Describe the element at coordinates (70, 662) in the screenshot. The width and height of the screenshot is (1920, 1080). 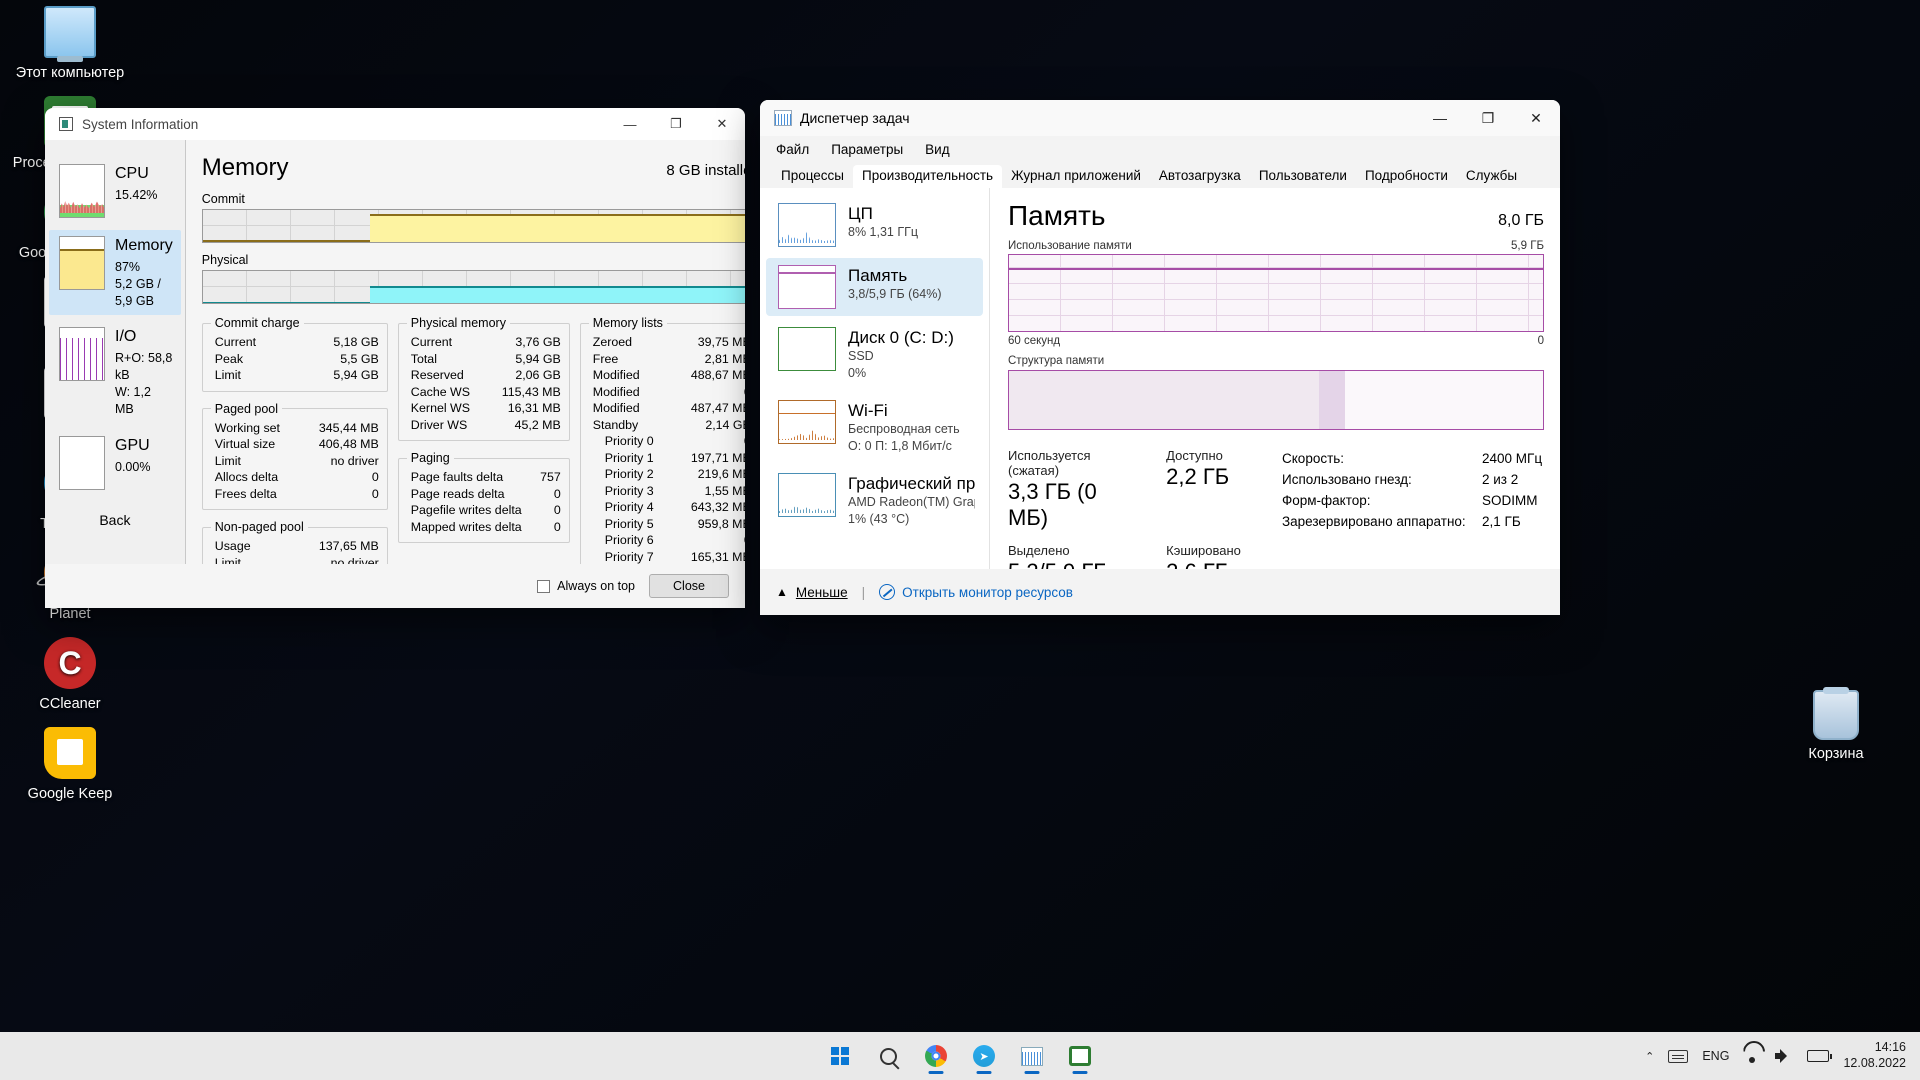
I see `ccleaner-icon` at that location.